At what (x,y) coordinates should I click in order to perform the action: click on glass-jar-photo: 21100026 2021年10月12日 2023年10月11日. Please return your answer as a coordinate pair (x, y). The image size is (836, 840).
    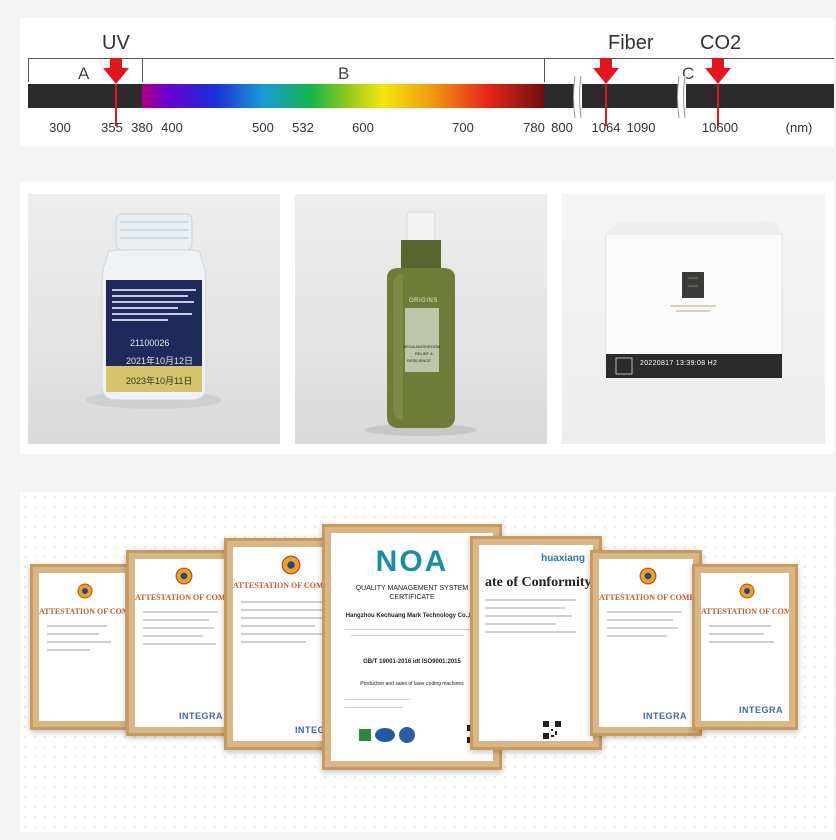
    Looking at the image, I should click on (154, 319).